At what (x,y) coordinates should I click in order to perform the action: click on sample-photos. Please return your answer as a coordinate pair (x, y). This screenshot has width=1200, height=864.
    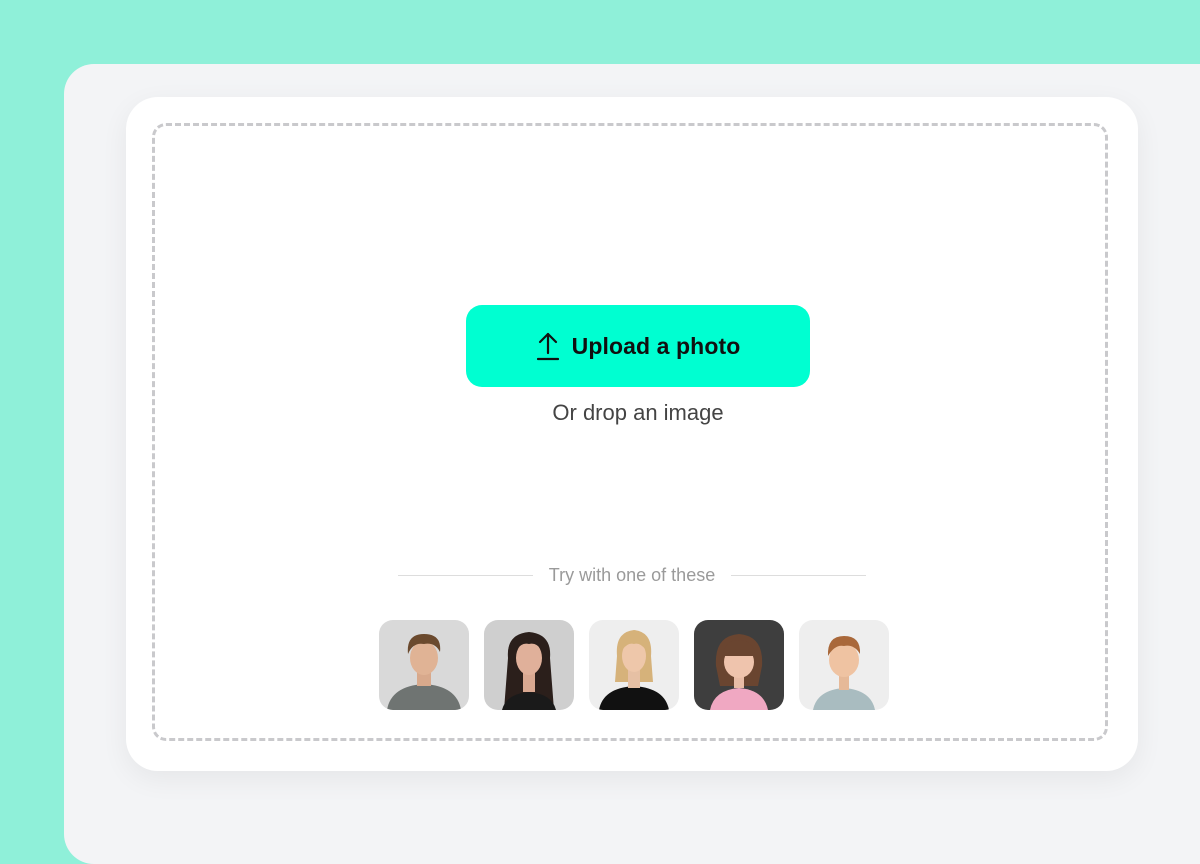
    Looking at the image, I should click on (634, 665).